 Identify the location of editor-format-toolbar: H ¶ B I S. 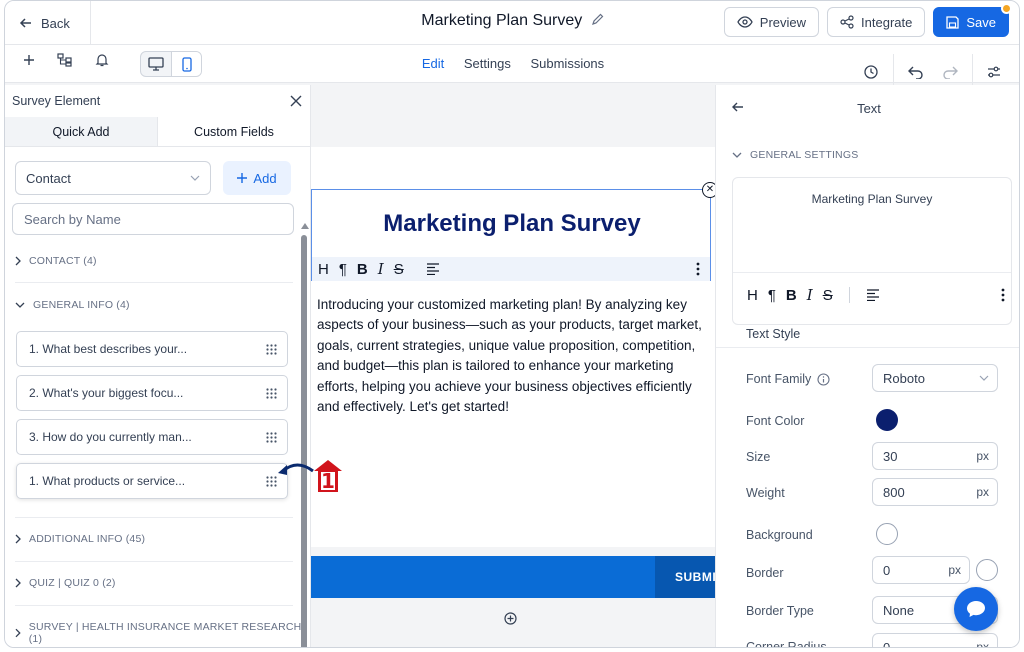
(876, 295).